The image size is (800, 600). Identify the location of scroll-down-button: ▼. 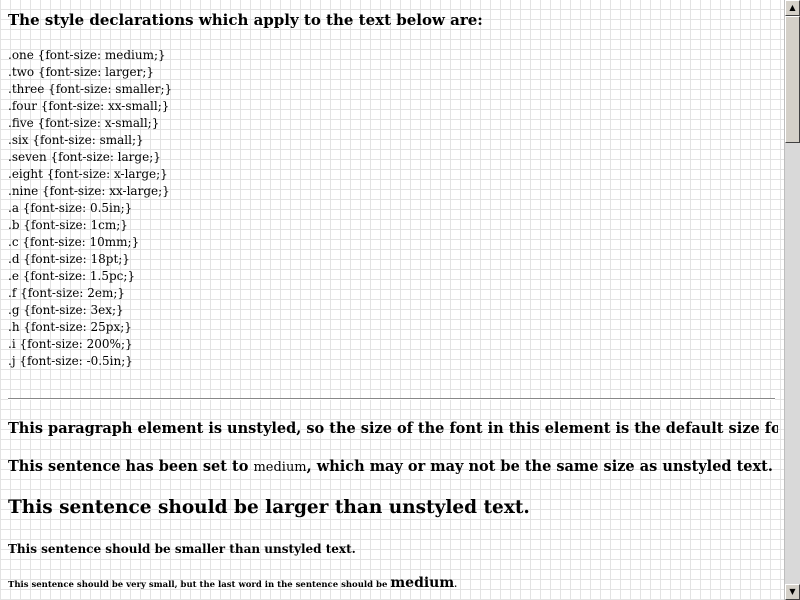
(792, 592).